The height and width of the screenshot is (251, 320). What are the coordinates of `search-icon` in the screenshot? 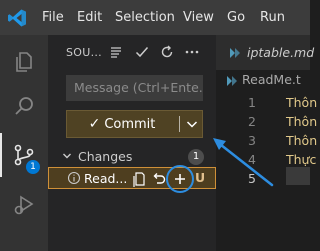 It's located at (24, 106).